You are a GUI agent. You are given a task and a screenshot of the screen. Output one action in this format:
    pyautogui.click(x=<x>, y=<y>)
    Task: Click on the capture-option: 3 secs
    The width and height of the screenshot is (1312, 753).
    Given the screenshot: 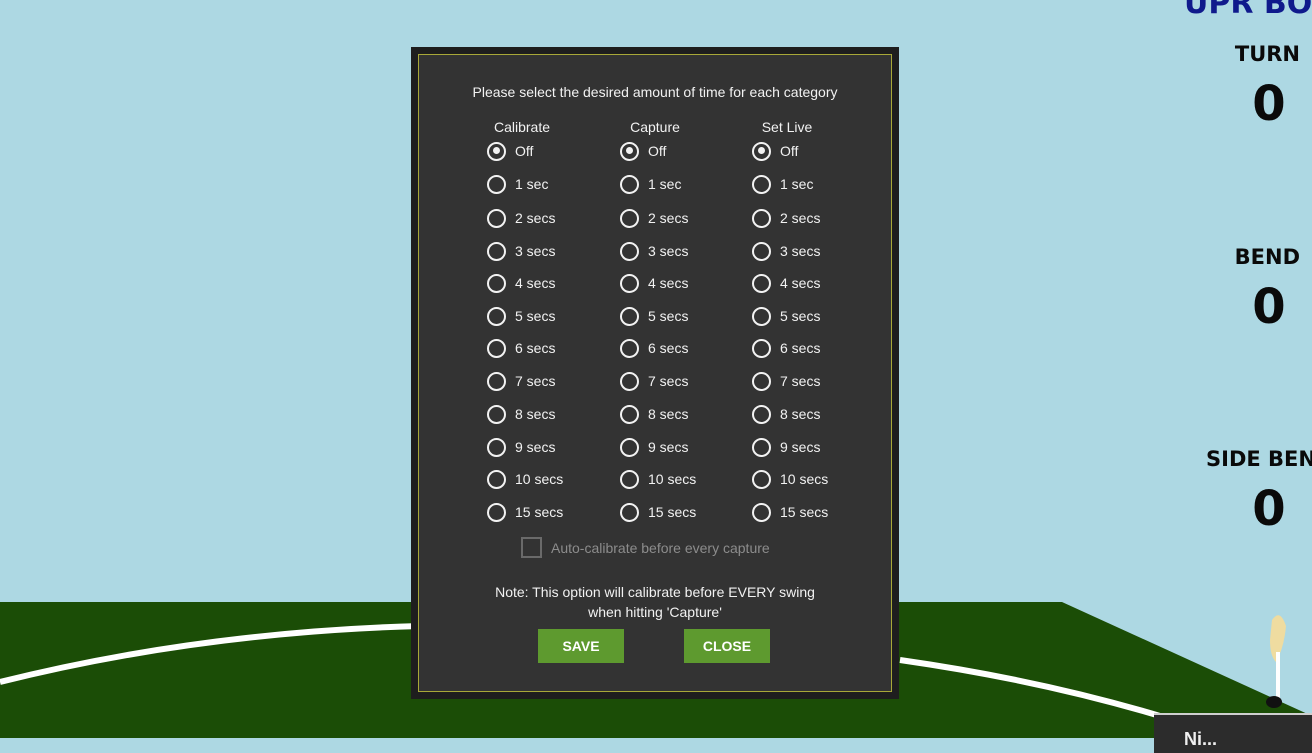 What is the action you would take?
    pyautogui.click(x=654, y=251)
    